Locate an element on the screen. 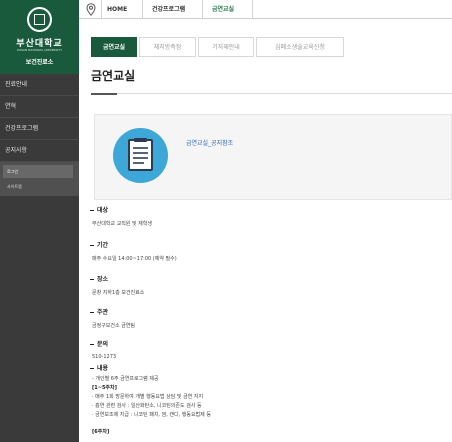 The width and height of the screenshot is (452, 442). breadcrumb-health-program: 건강프로그램 is located at coordinates (168, 9).